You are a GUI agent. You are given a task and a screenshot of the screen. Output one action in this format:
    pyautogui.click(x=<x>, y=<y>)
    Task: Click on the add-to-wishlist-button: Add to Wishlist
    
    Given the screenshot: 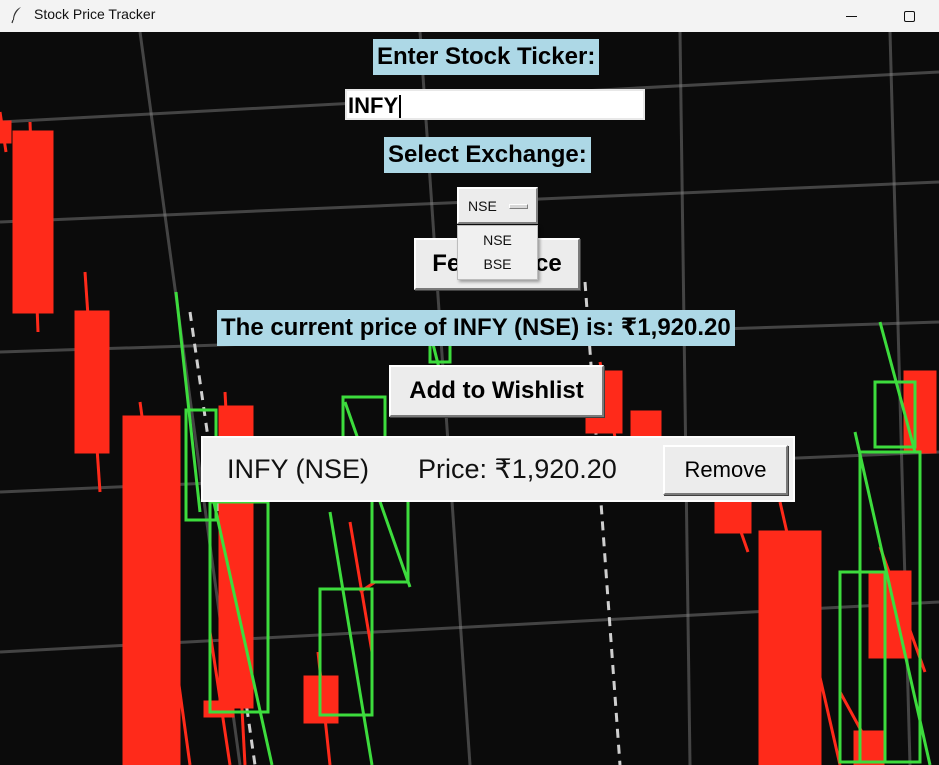 What is the action you would take?
    pyautogui.click(x=496, y=391)
    